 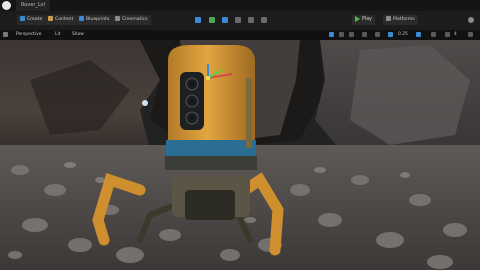 What do you see at coordinates (331, 34) in the screenshot?
I see `translate-icon` at bounding box center [331, 34].